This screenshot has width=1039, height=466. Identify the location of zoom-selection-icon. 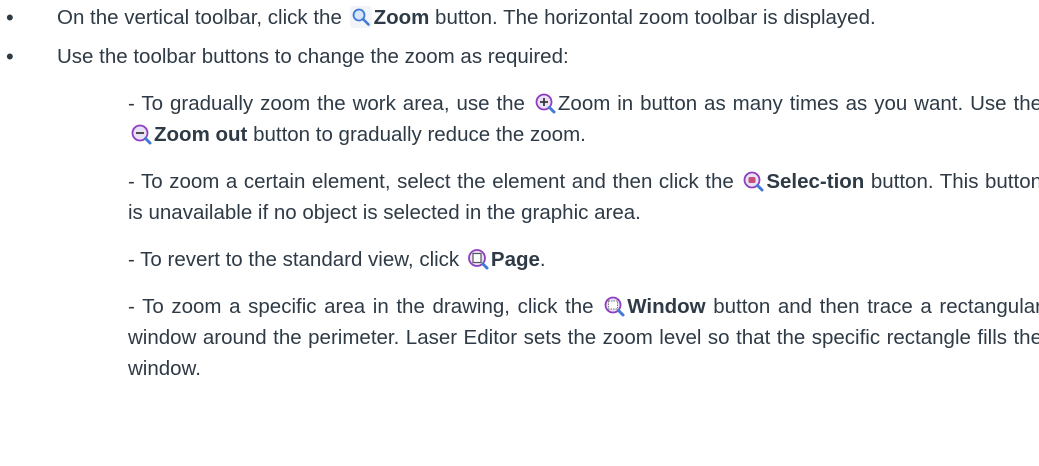
(753, 181).